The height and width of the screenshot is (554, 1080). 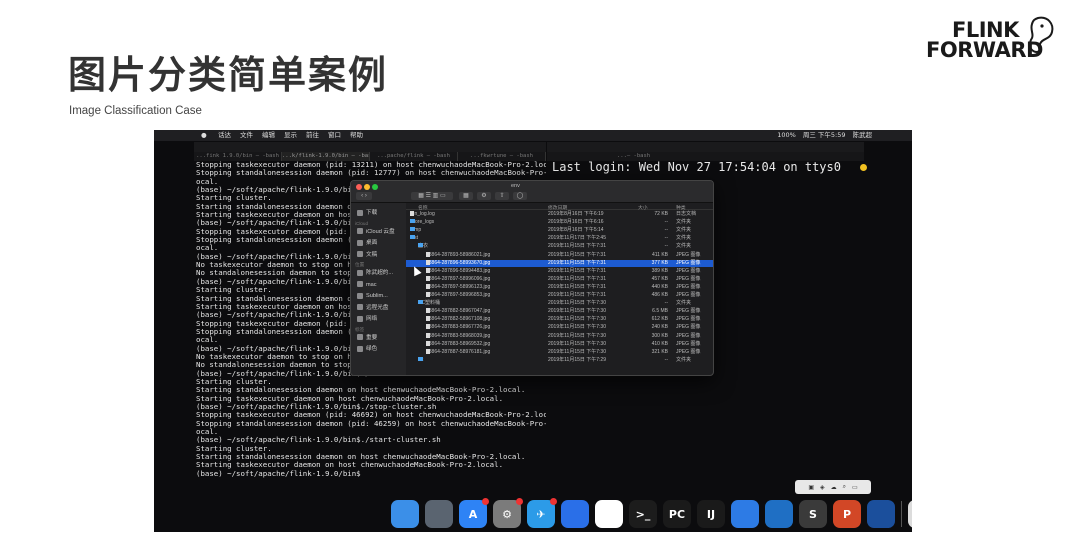 I want to click on zoom-icon, so click(x=375, y=187).